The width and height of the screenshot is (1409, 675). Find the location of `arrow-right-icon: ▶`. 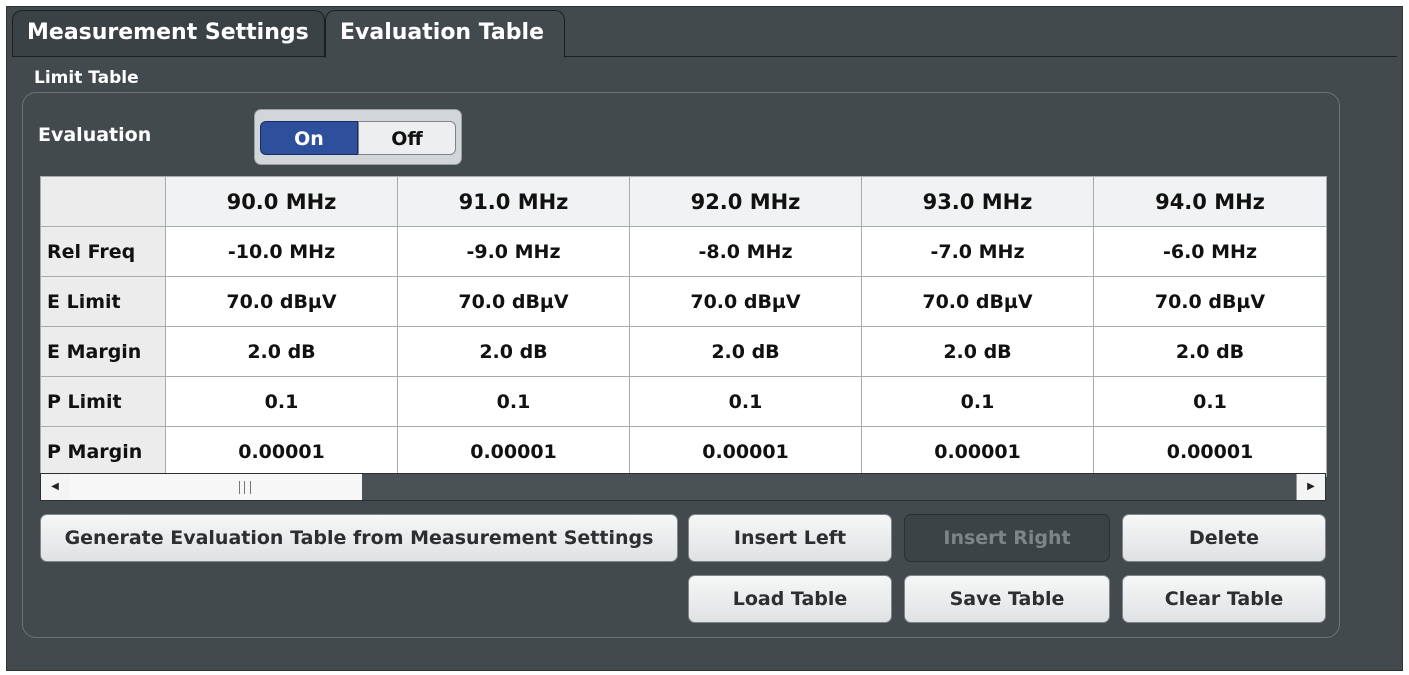

arrow-right-icon: ▶ is located at coordinates (1310, 487).